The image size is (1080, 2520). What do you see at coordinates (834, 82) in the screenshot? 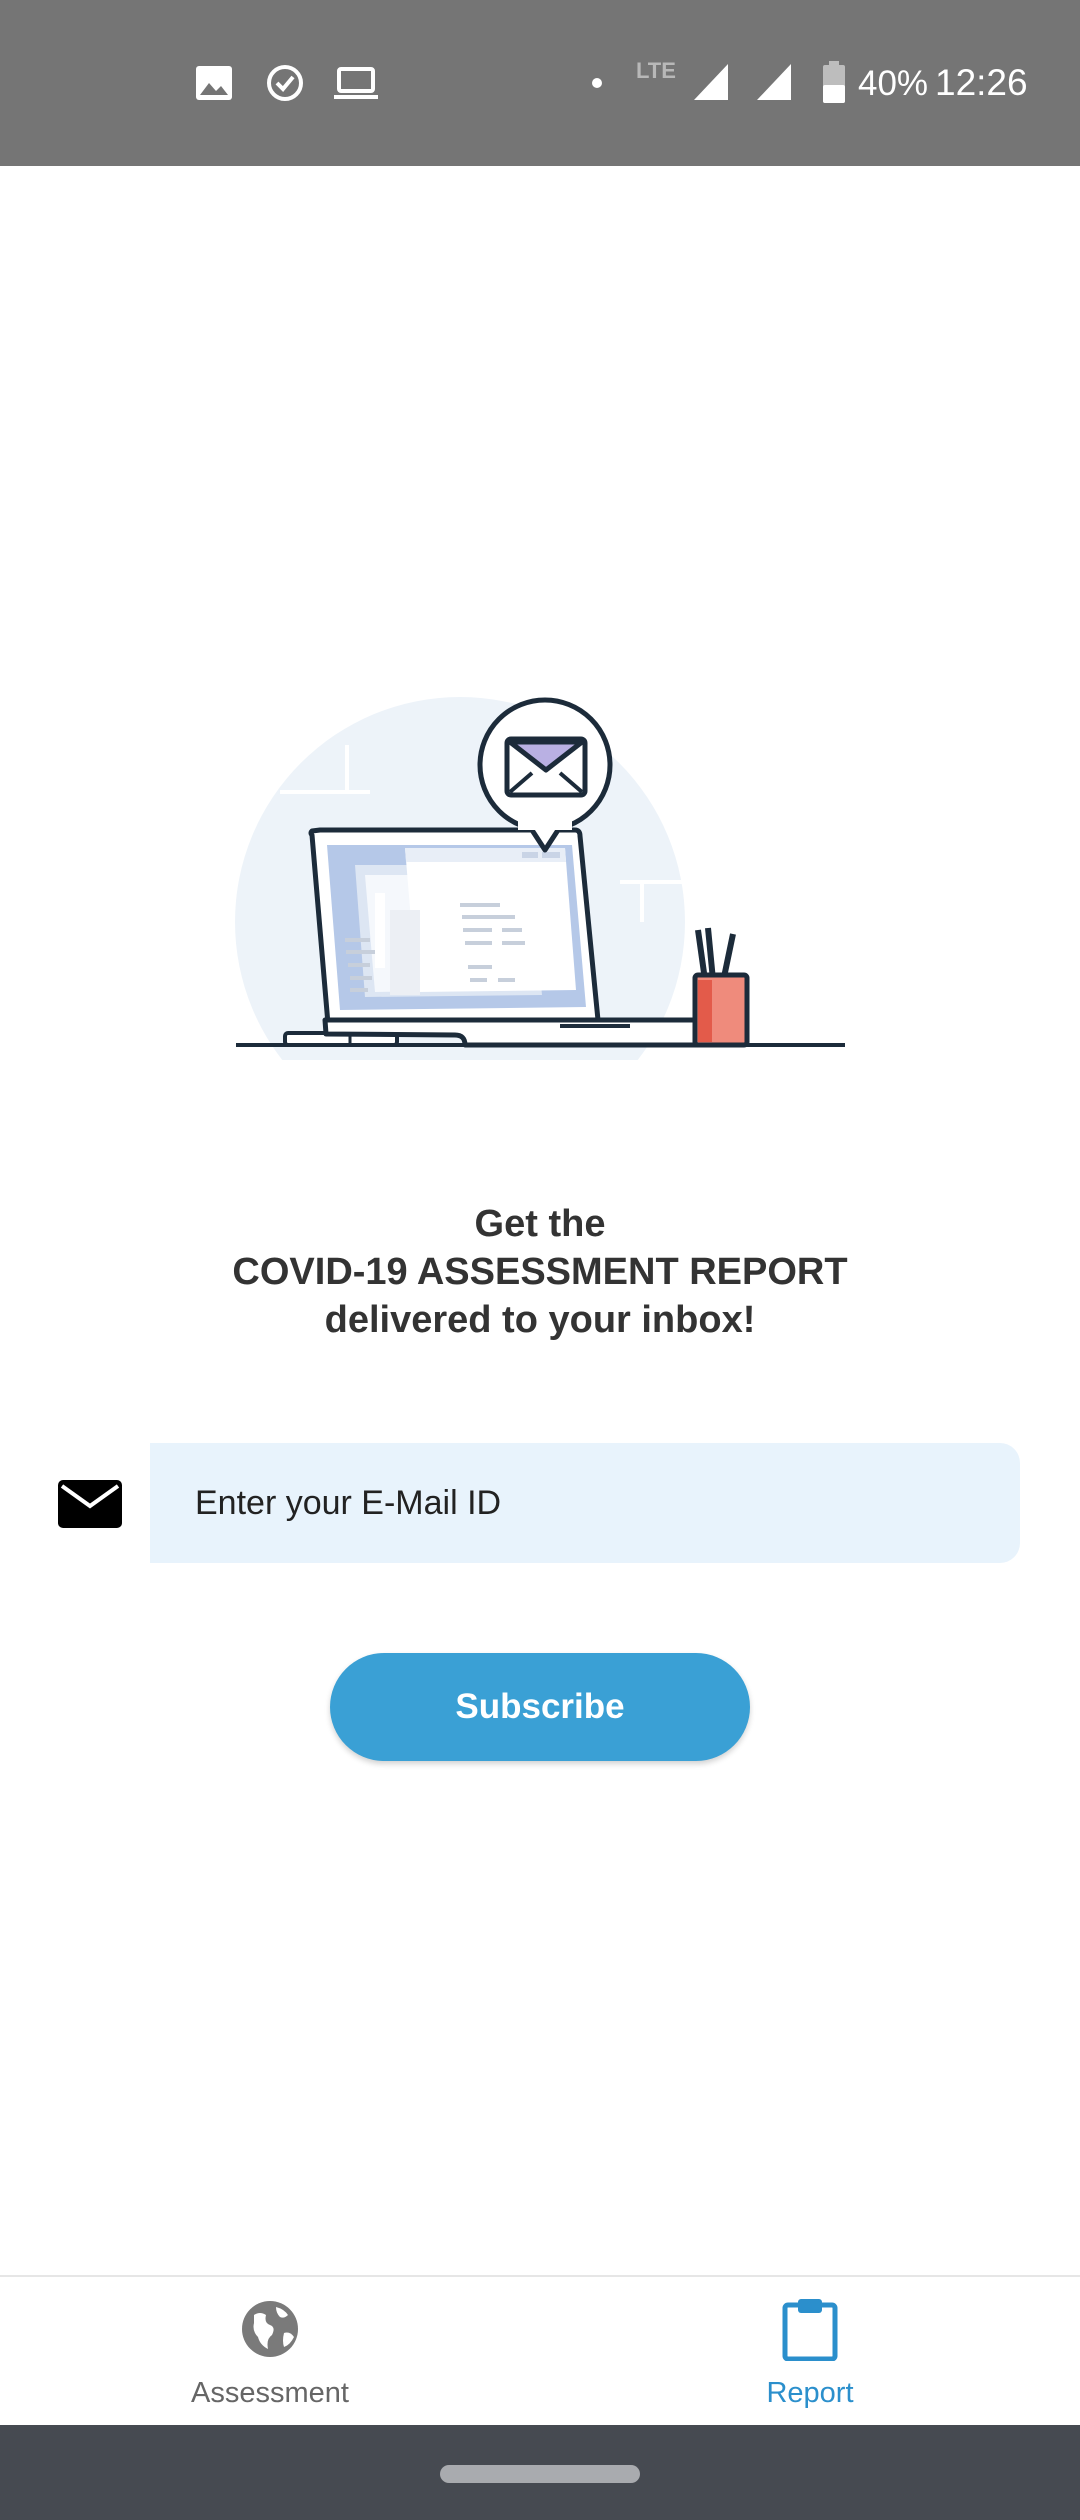
I see `battery-icon` at bounding box center [834, 82].